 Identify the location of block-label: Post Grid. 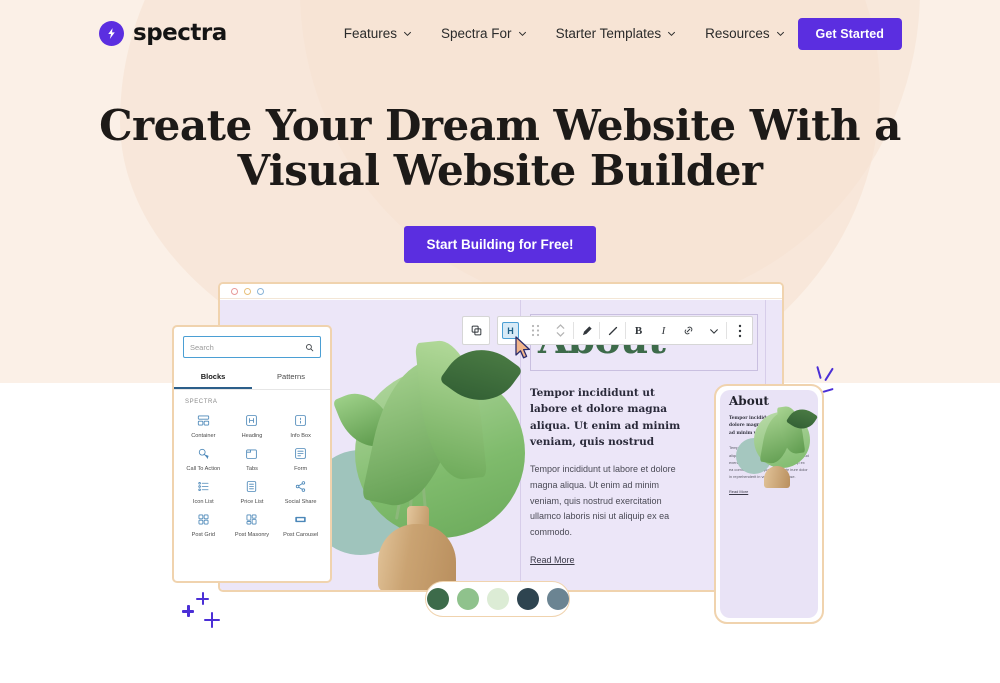
(203, 535).